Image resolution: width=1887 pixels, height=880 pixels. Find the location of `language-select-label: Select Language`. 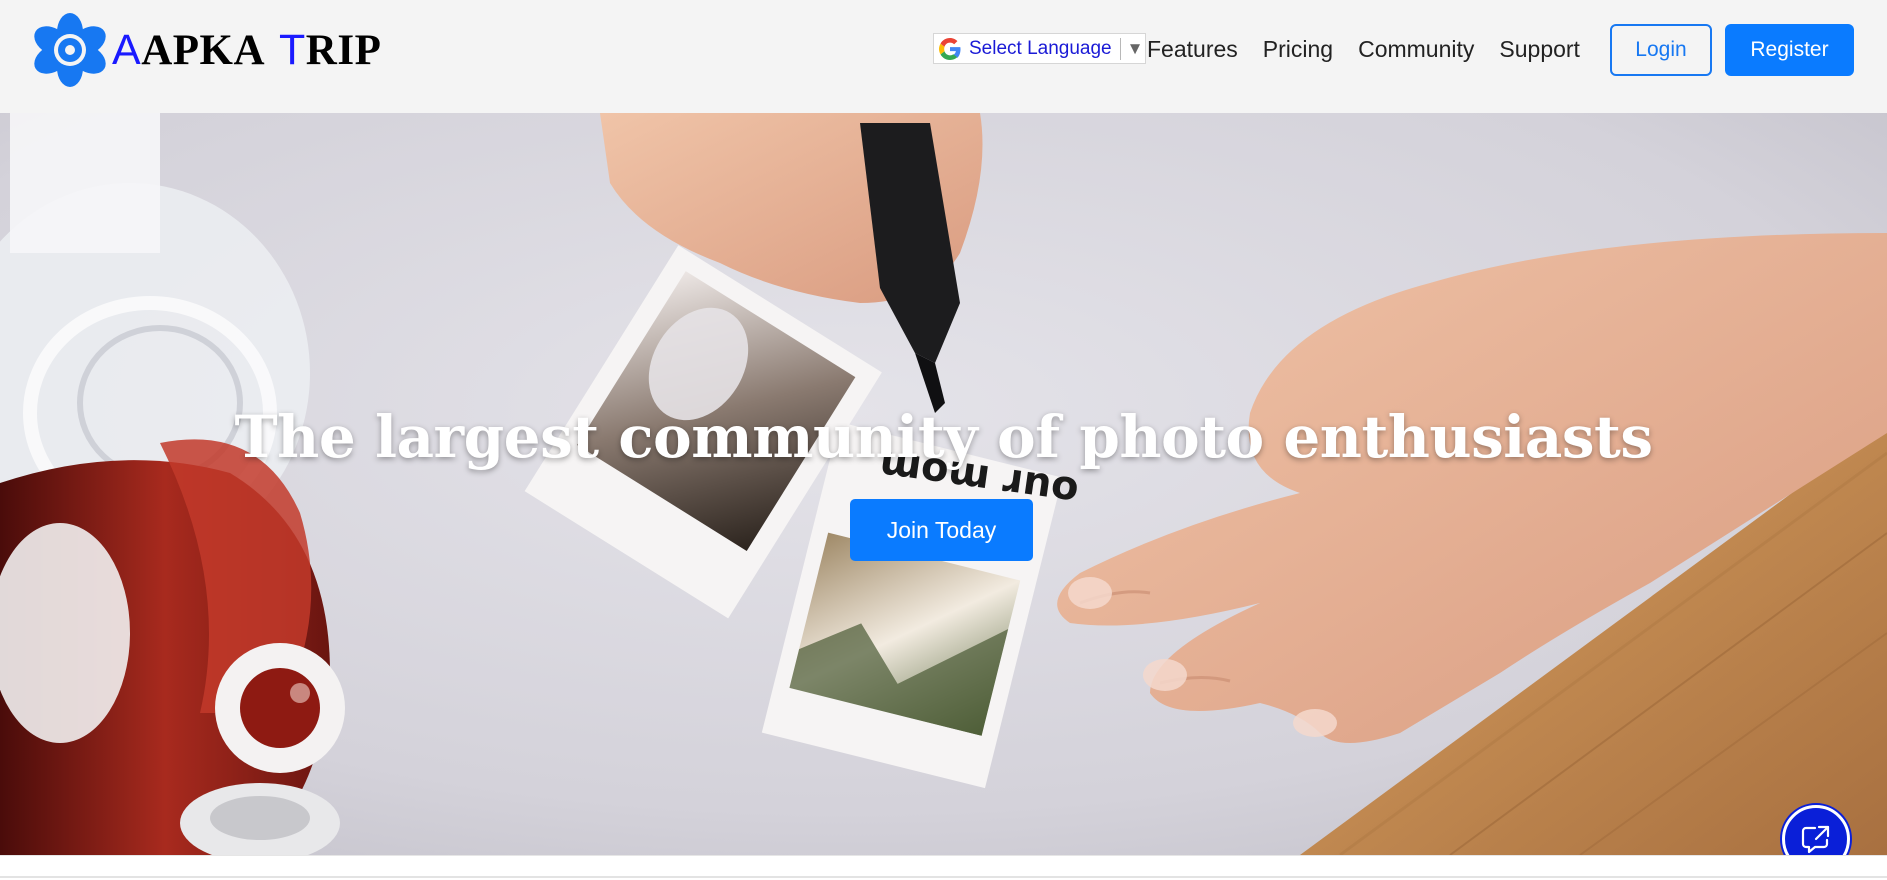

language-select-label: Select Language is located at coordinates (1040, 48).